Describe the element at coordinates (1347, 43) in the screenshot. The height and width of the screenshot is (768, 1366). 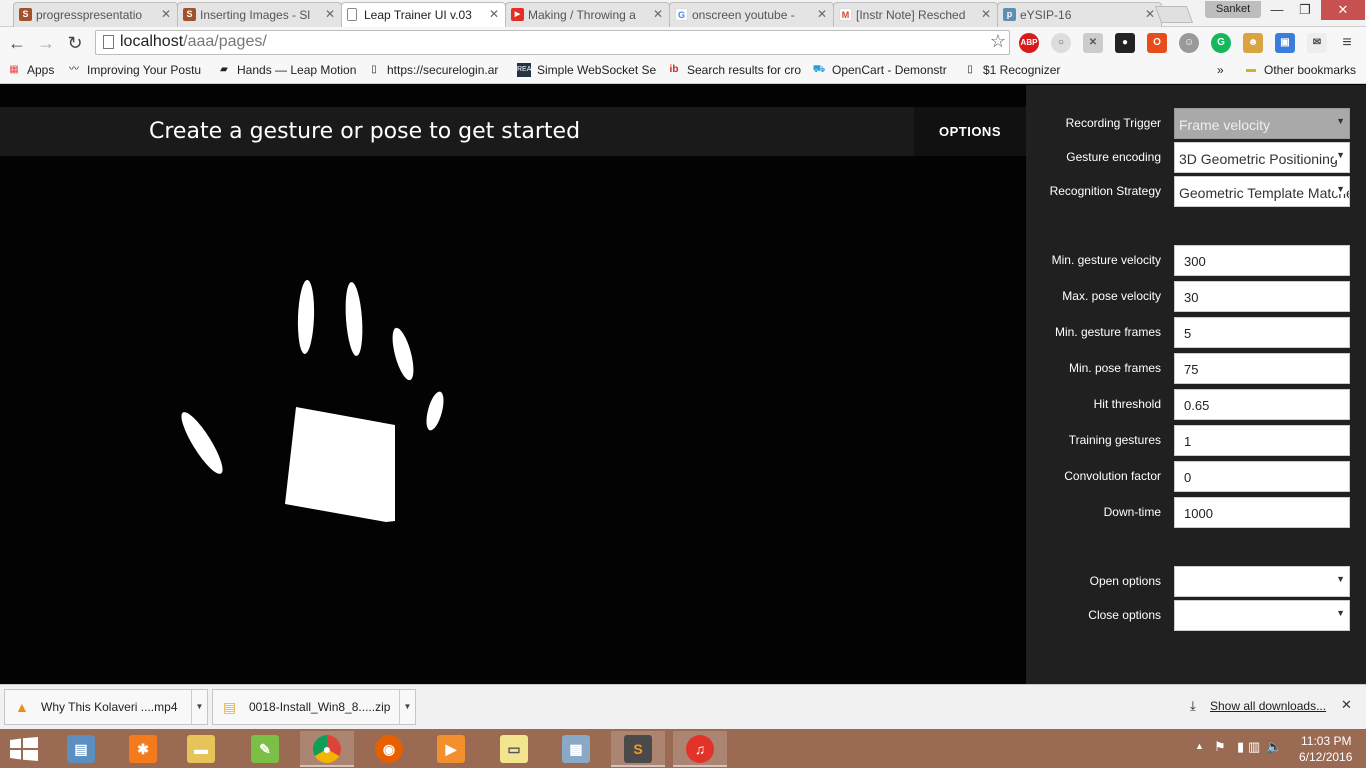
I see `menu-icon: ≡` at that location.